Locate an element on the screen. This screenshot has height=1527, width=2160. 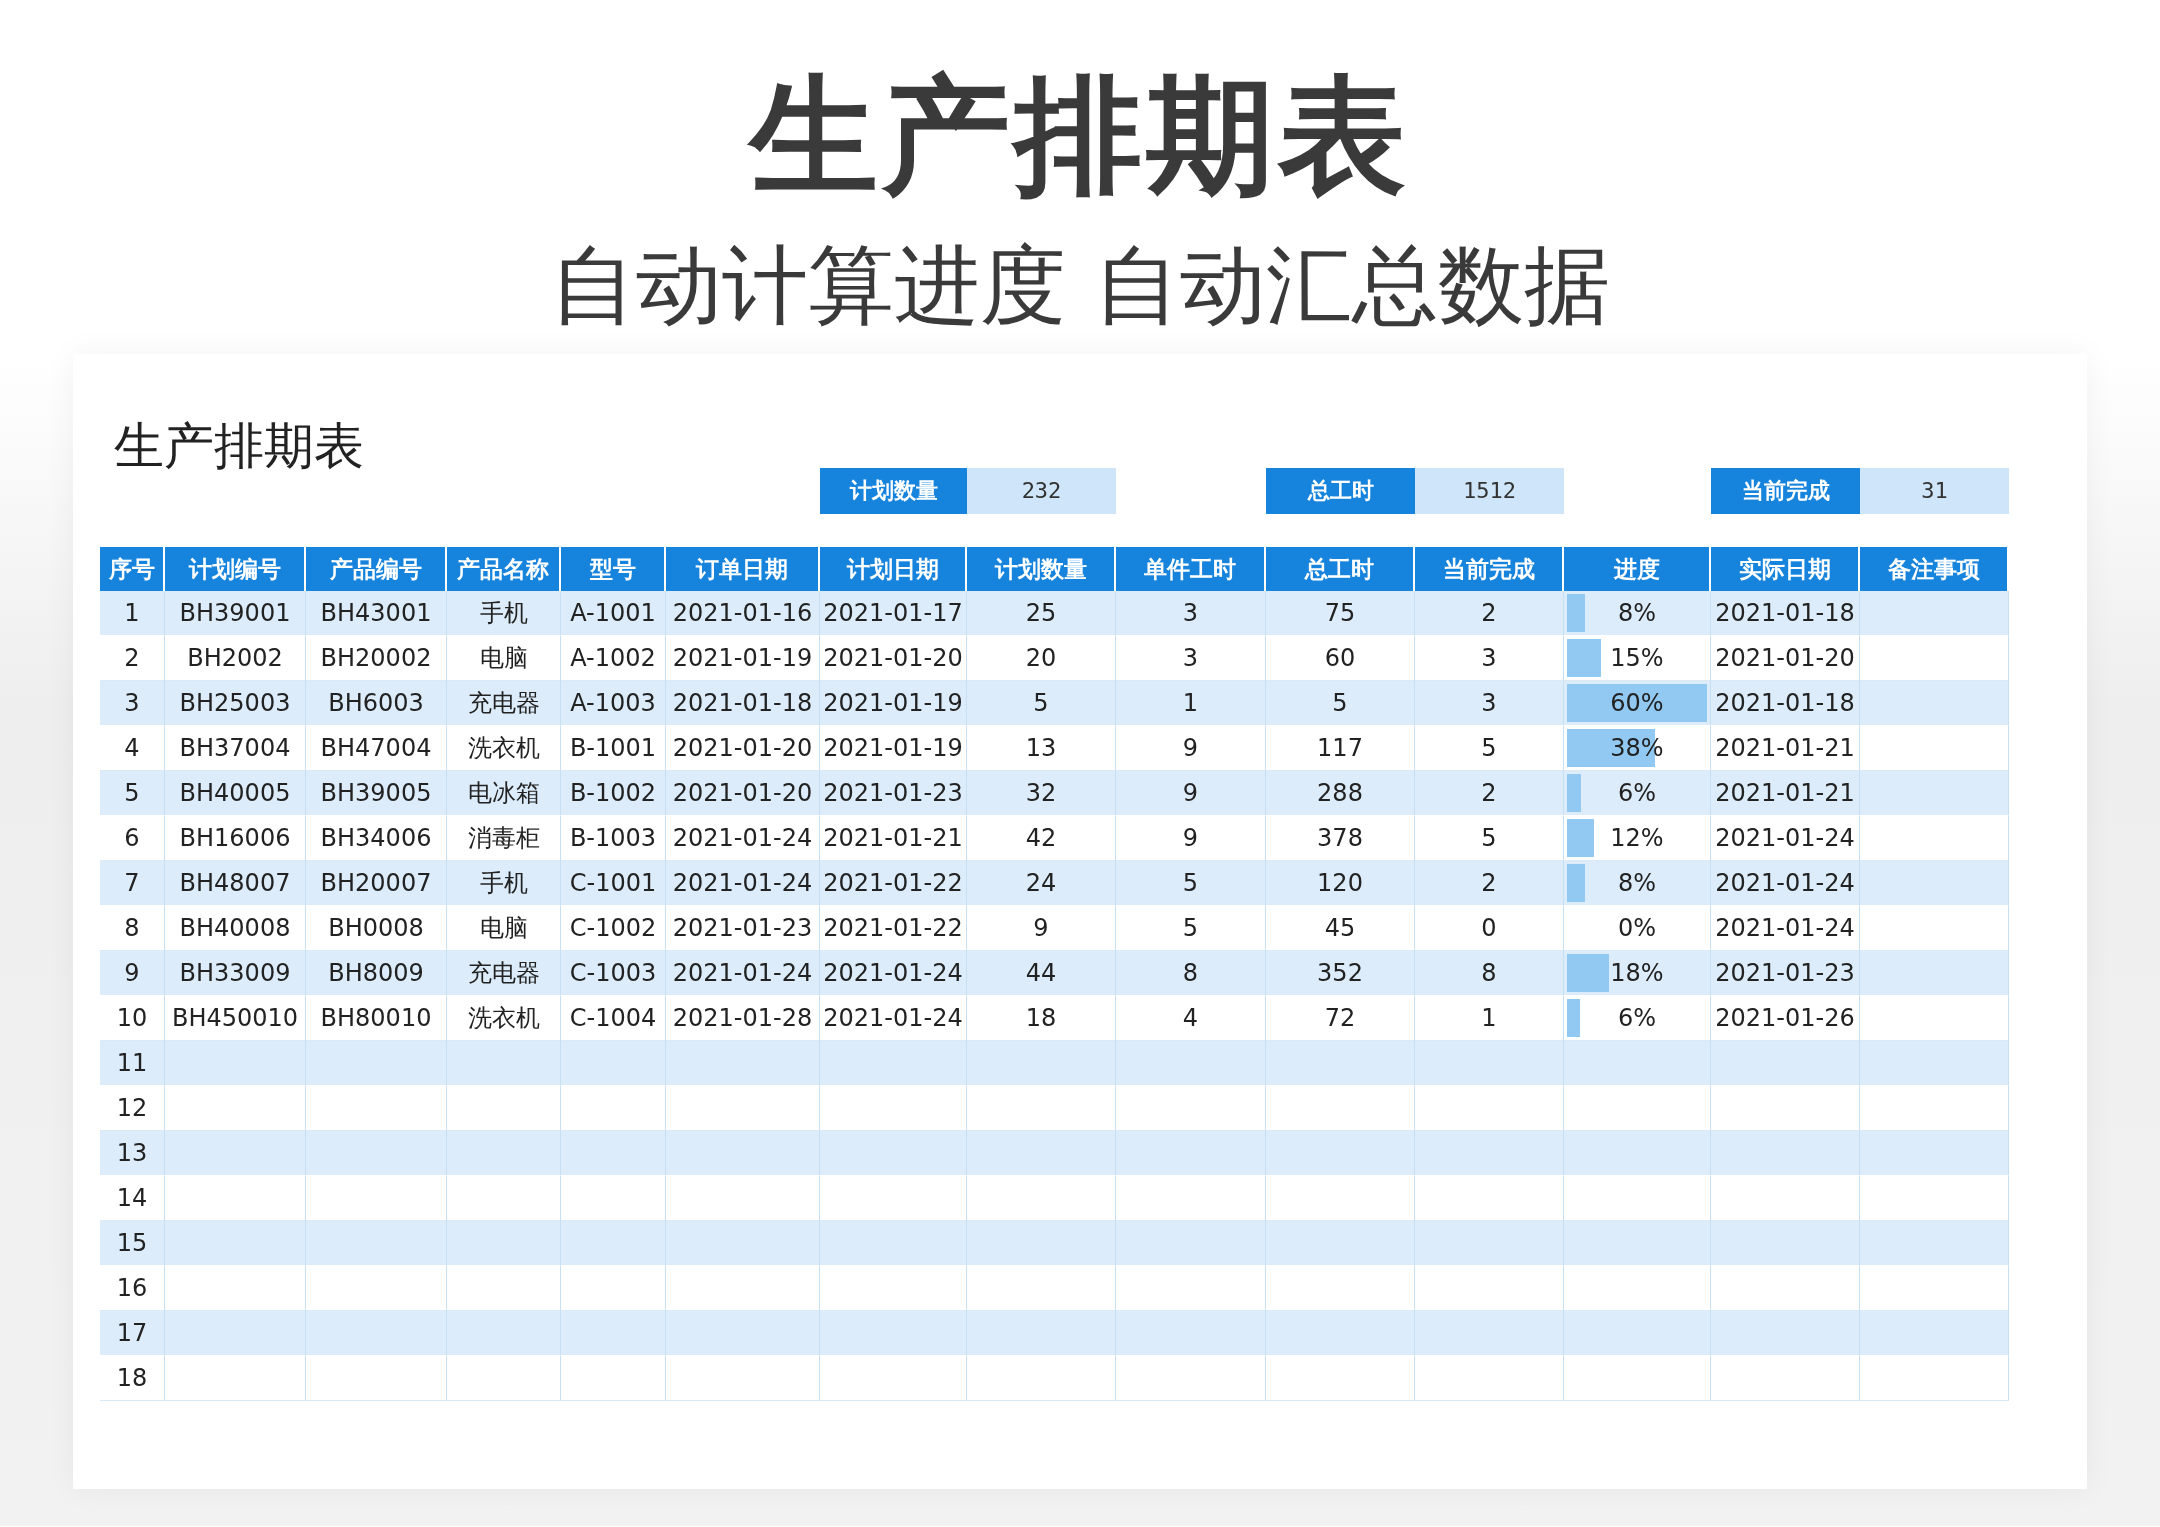
row-number: 8 is located at coordinates (132, 928).